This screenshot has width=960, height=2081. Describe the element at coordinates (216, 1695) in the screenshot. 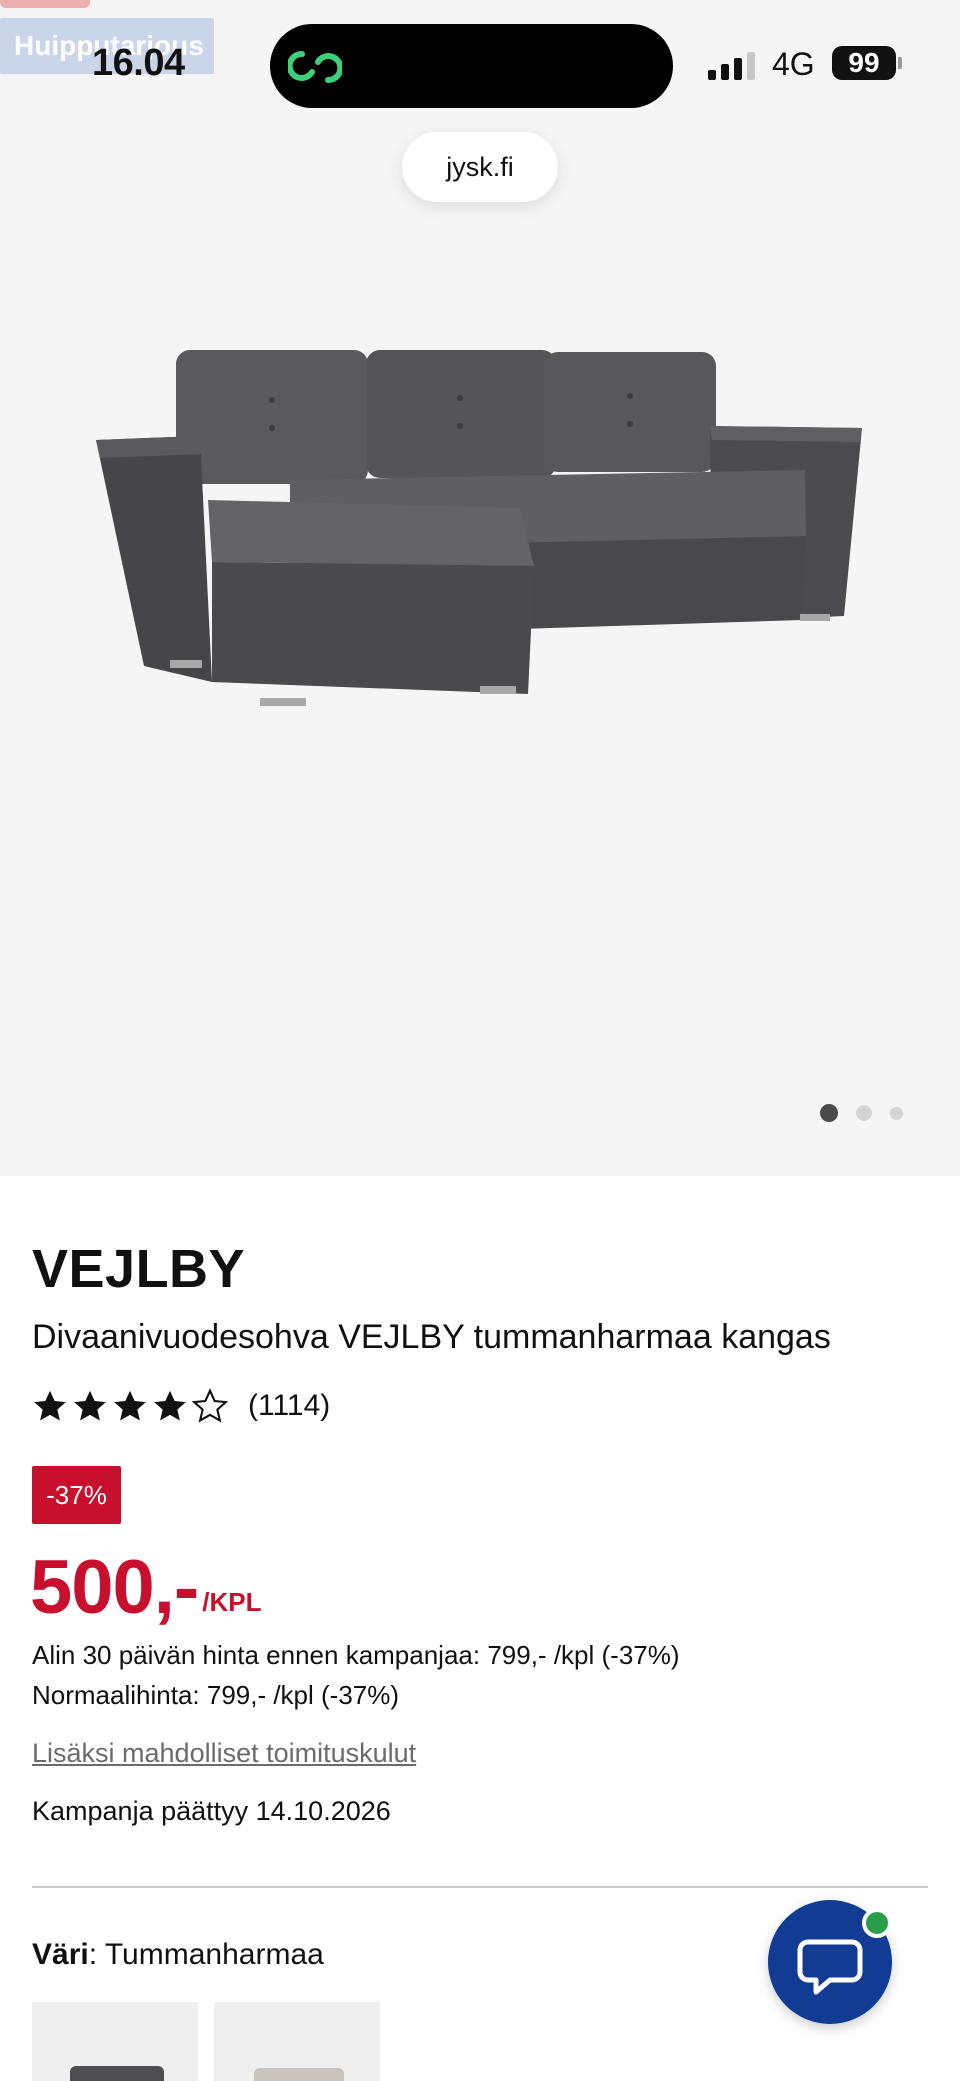

I see `normal-price-note: Normaalihinta: 799,- /kpl (-37%)` at that location.